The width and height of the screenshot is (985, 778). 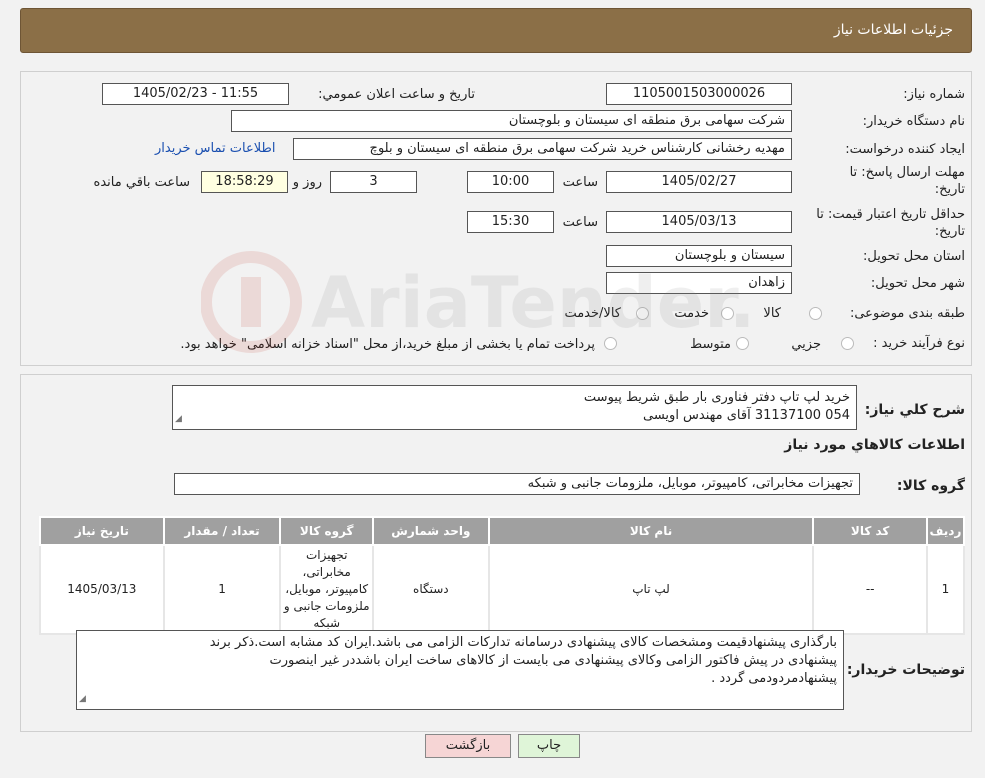 What do you see at coordinates (746, 415) in the screenshot?
I see `summary-line-2: 054 31137100 آقای مهندس اویسی` at bounding box center [746, 415].